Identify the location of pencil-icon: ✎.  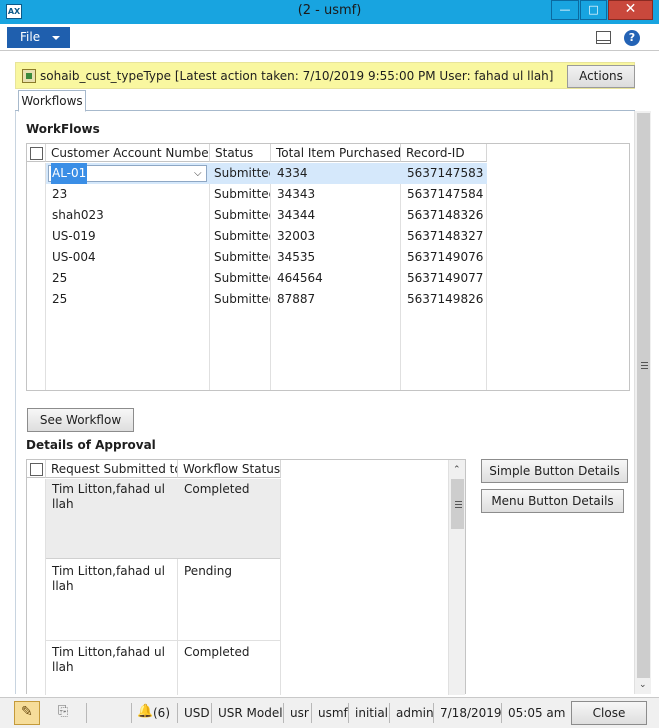
(27, 712).